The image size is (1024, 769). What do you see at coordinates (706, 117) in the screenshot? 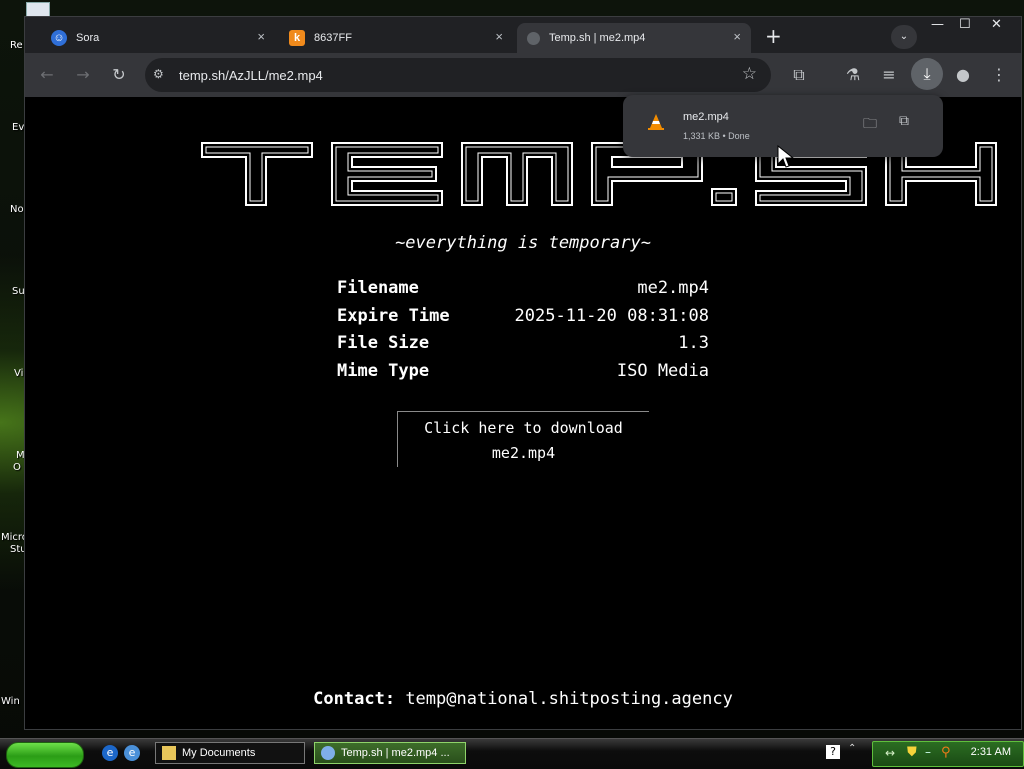
I see `download-filename: me2.mp4` at bounding box center [706, 117].